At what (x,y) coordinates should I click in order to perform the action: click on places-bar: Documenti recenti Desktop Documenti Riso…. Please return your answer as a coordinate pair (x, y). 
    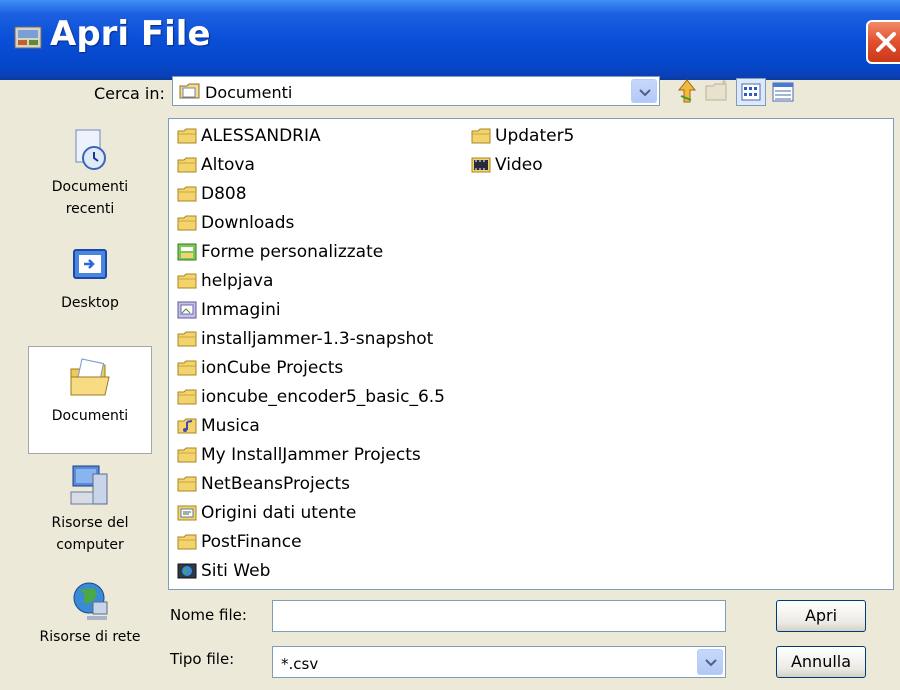
    Looking at the image, I should click on (91, 400).